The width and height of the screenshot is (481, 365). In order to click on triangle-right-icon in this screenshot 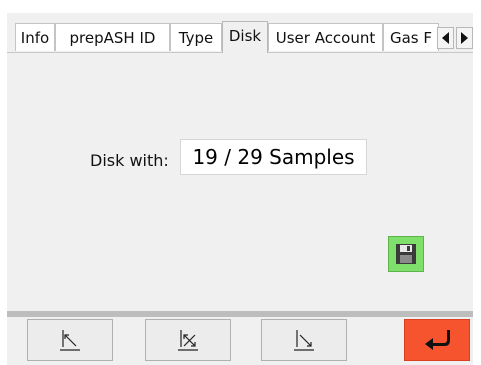, I will do `click(464, 38)`.